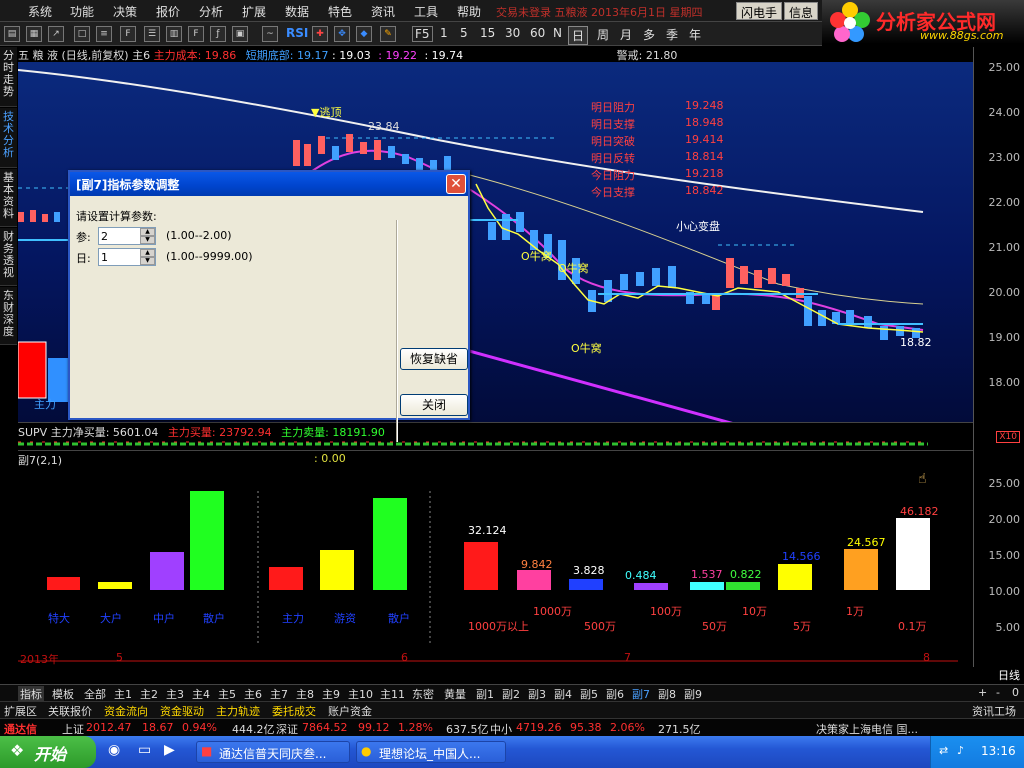 The height and width of the screenshot is (768, 1024). What do you see at coordinates (557, 33) in the screenshot?
I see `period-n-button: N` at bounding box center [557, 33].